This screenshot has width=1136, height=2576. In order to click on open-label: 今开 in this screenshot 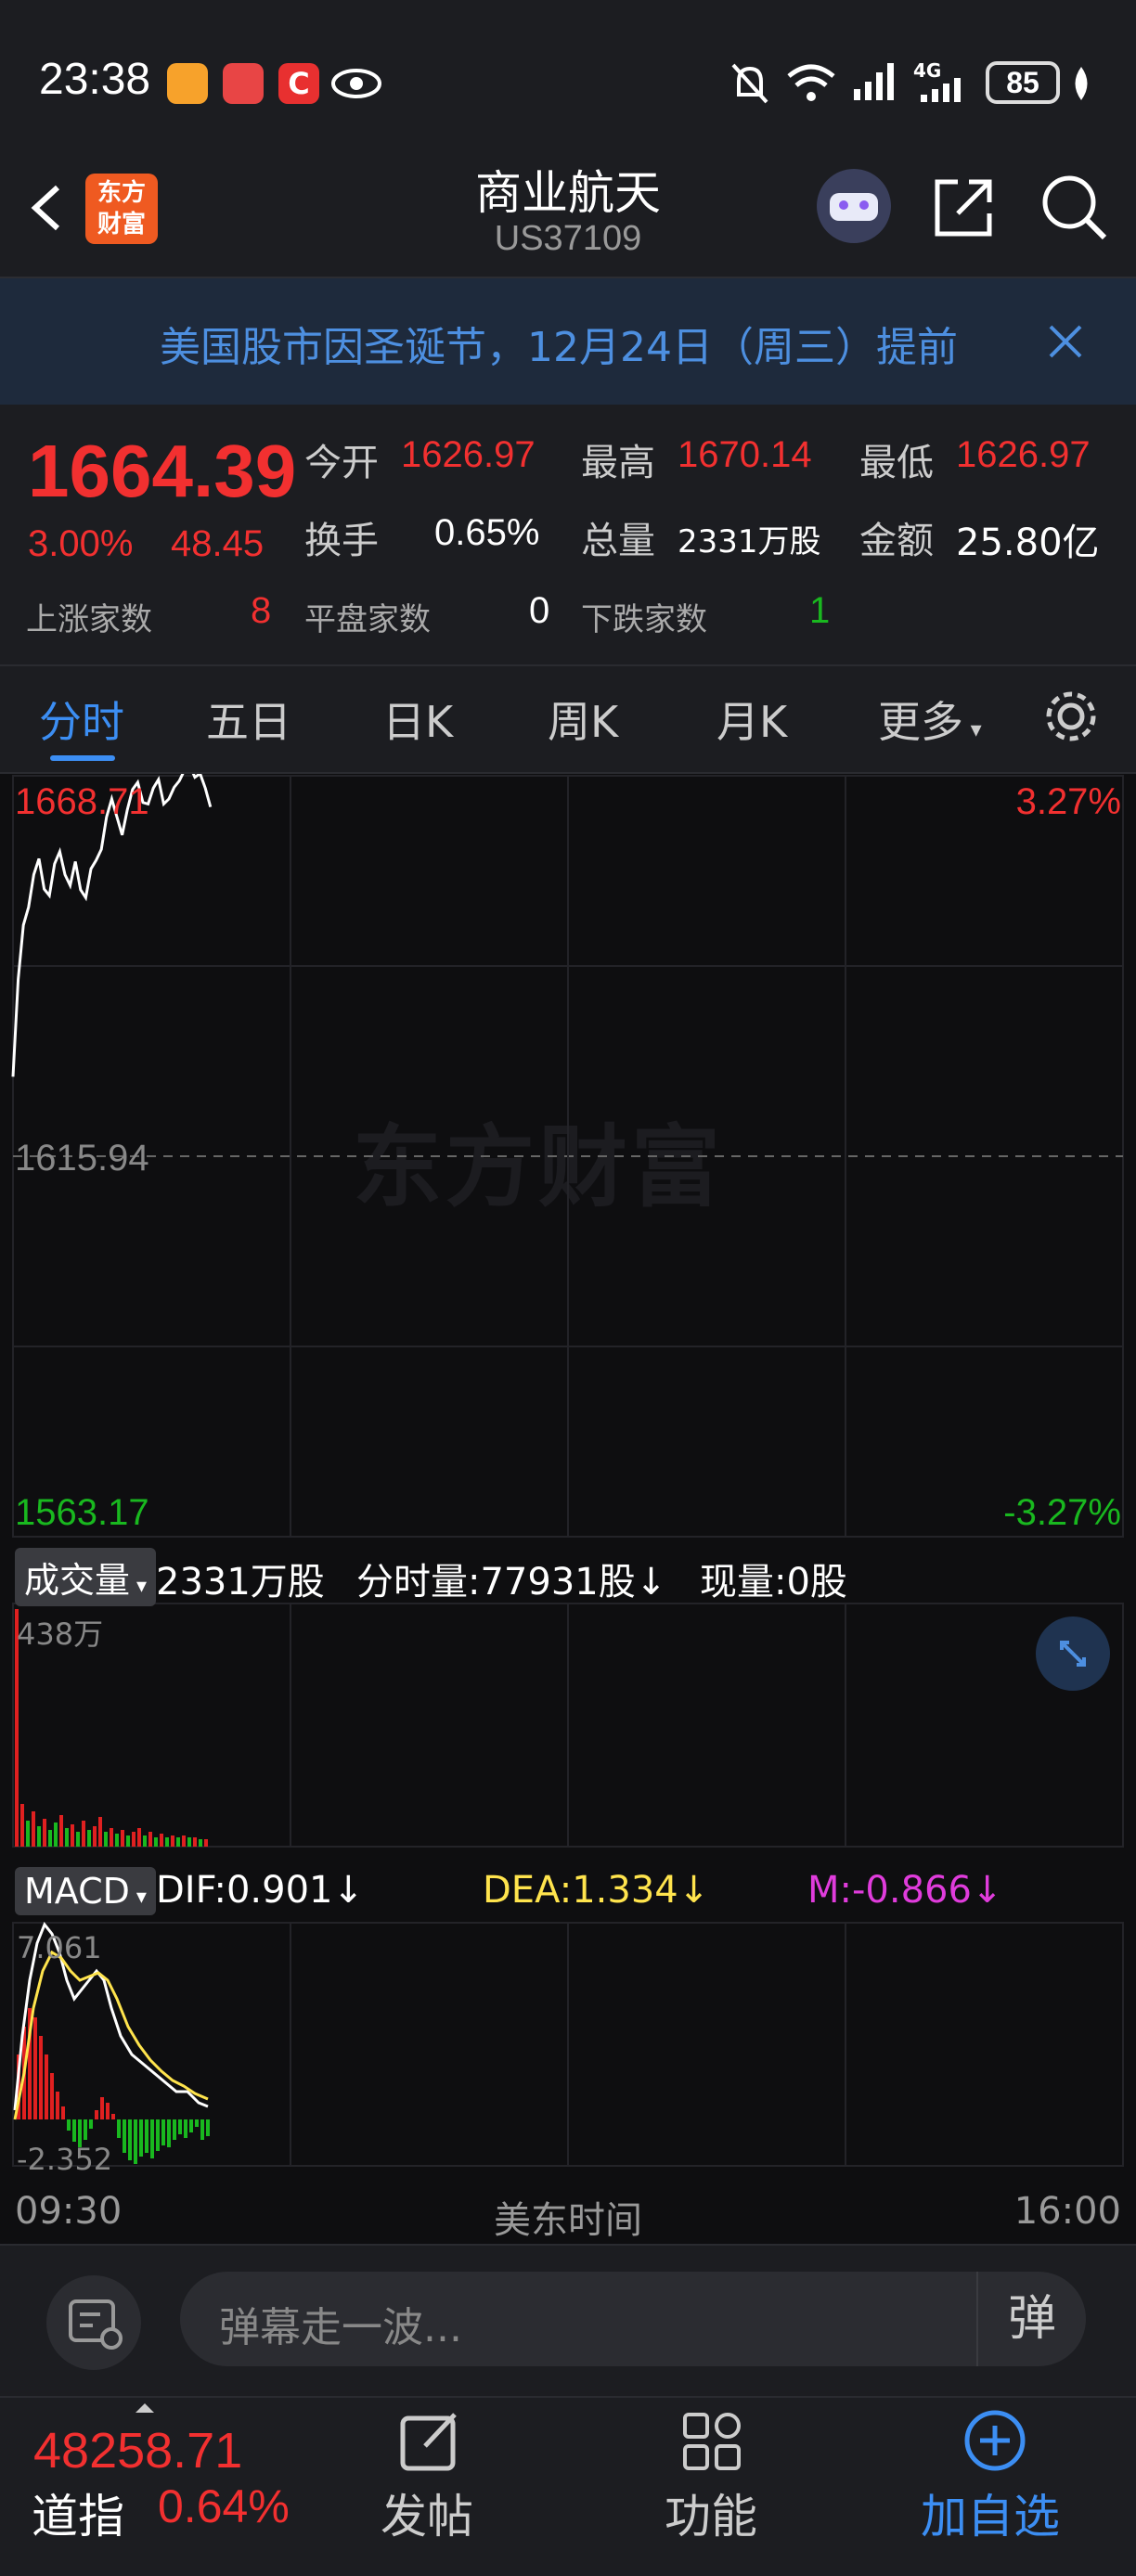, I will do `click(341, 463)`.